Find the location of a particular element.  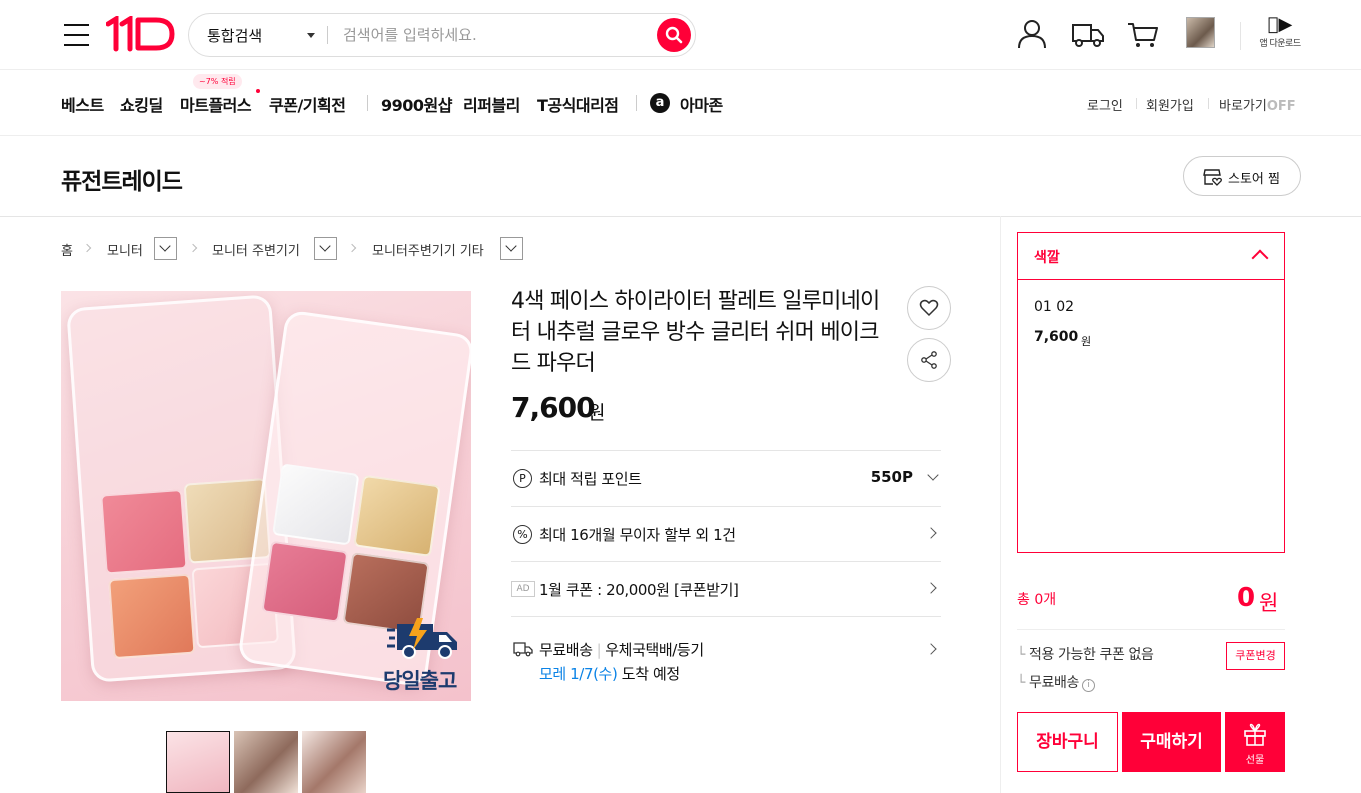

app-download-link: ▶ 앱 다운로드 is located at coordinates (1280, 31).